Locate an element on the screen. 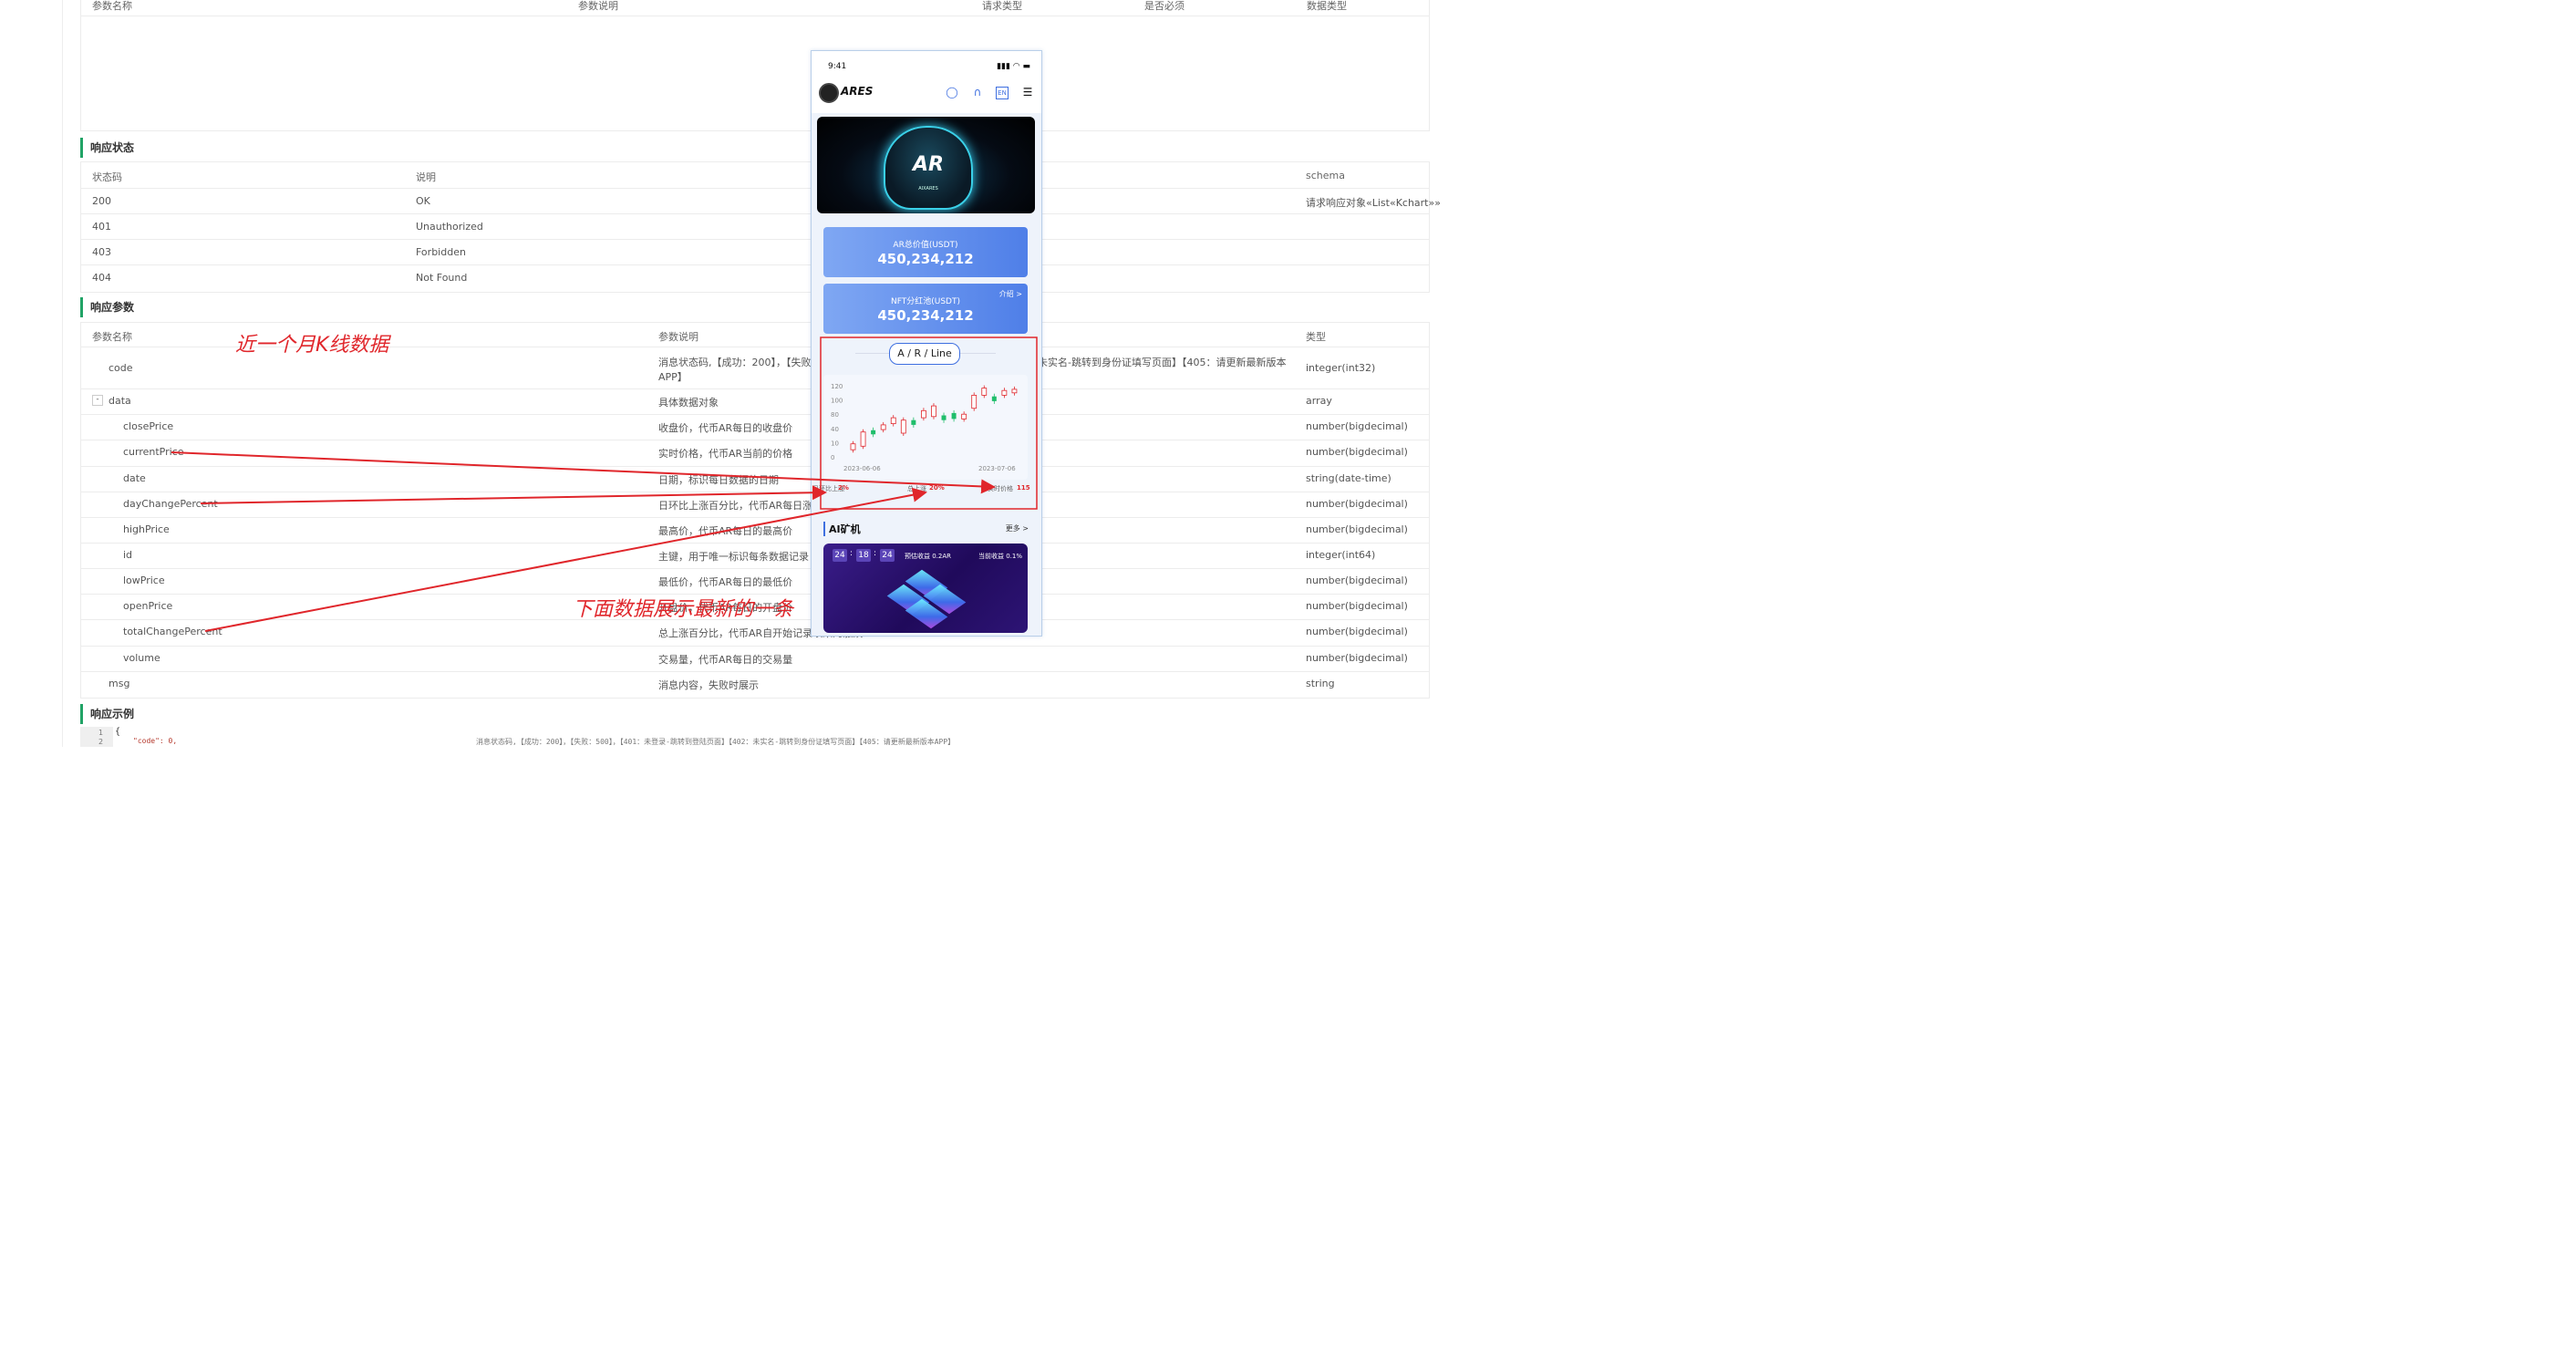  ai-current: 当前收益 0.1% is located at coordinates (1000, 556).